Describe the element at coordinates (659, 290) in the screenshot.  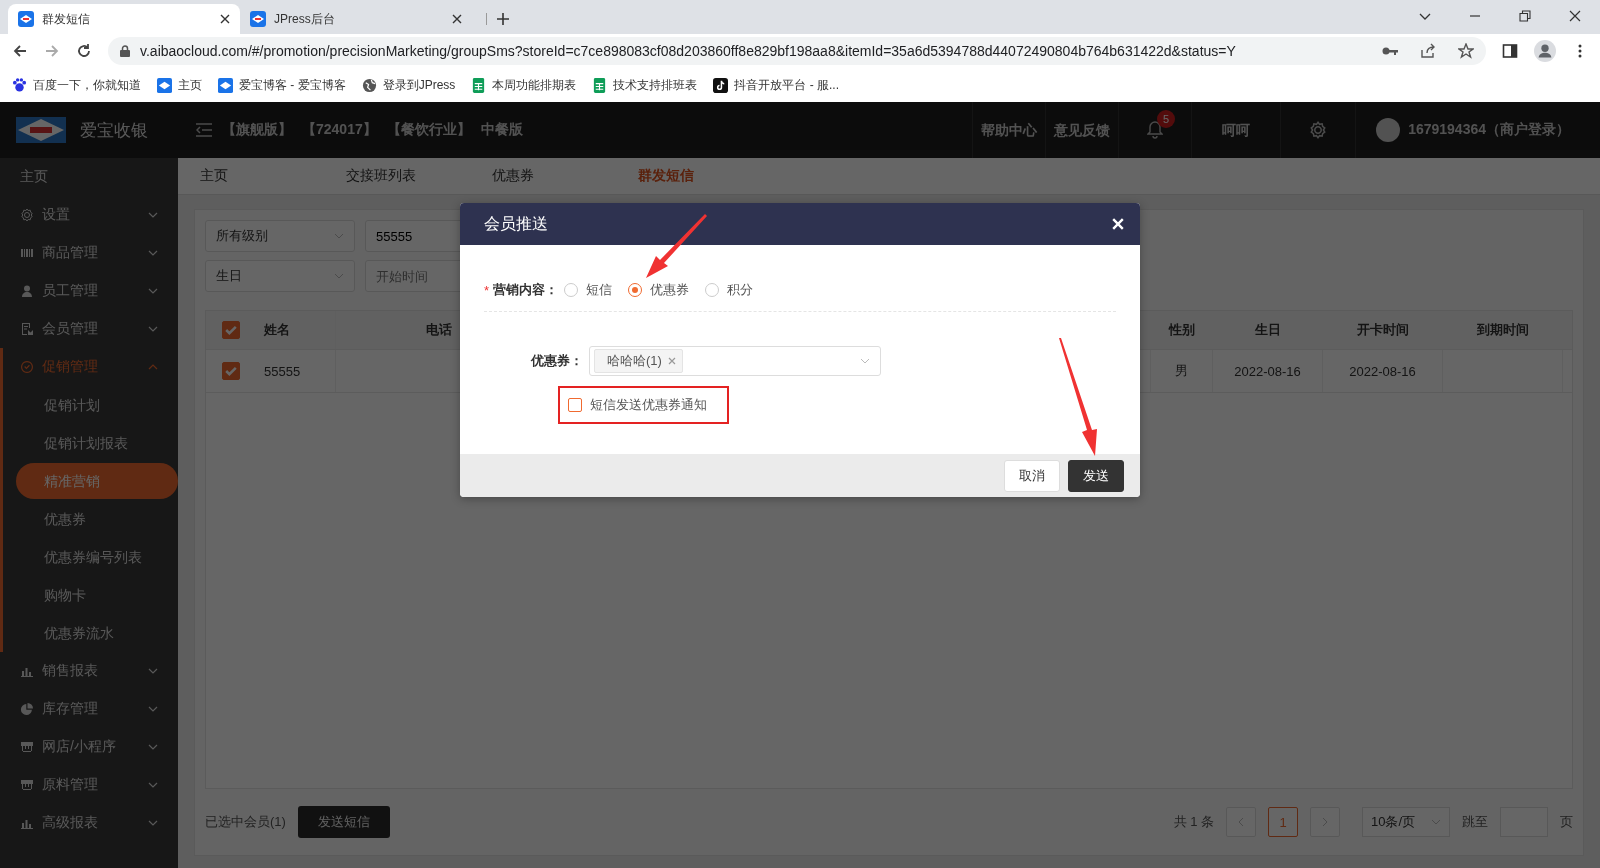
I see `radio-option: 优惠券` at that location.